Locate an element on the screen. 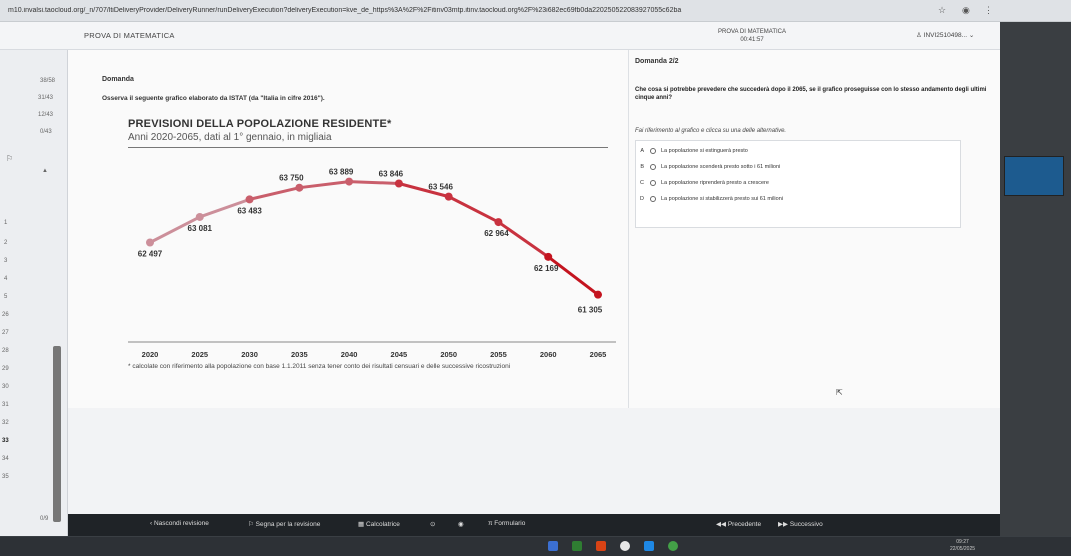 The height and width of the screenshot is (556, 1071). nav-item-29: 29 is located at coordinates (5, 369).